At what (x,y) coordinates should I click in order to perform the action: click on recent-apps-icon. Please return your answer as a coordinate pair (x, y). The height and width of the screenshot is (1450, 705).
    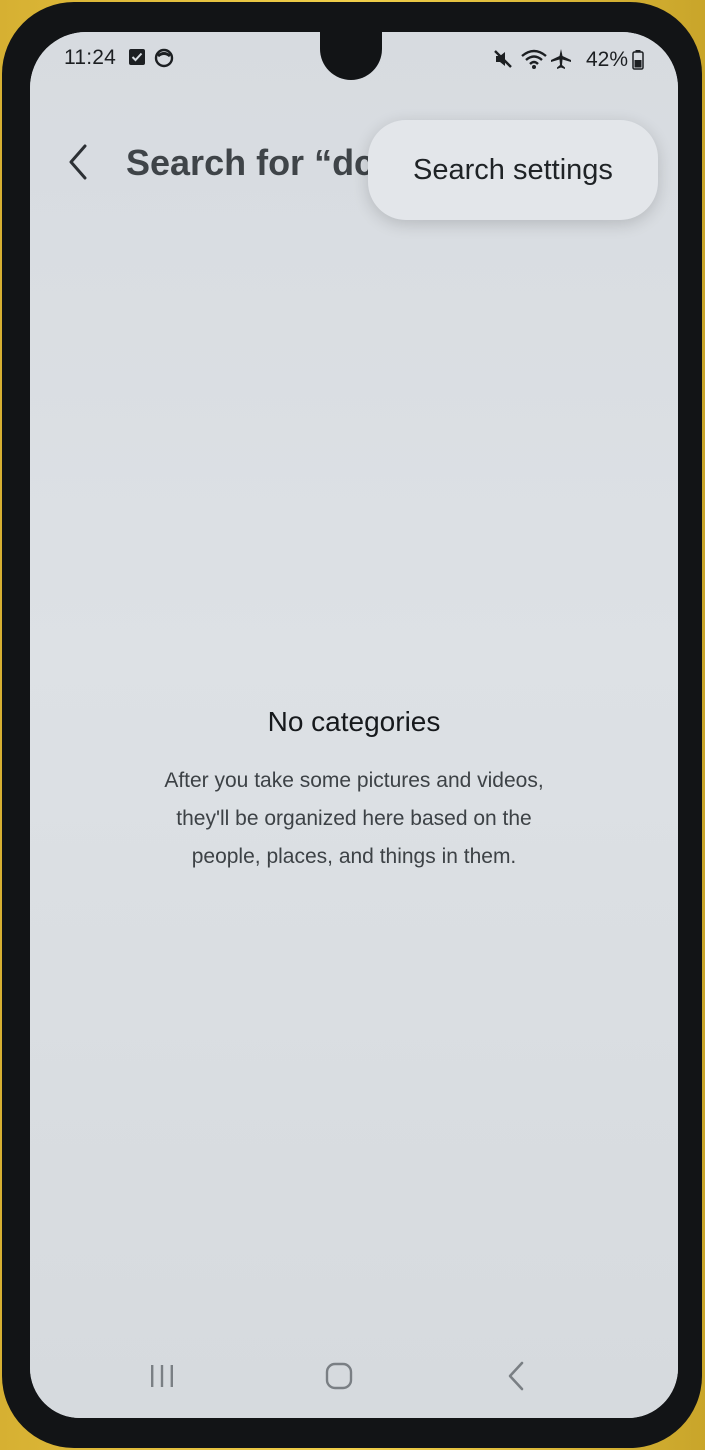
    Looking at the image, I should click on (162, 1376).